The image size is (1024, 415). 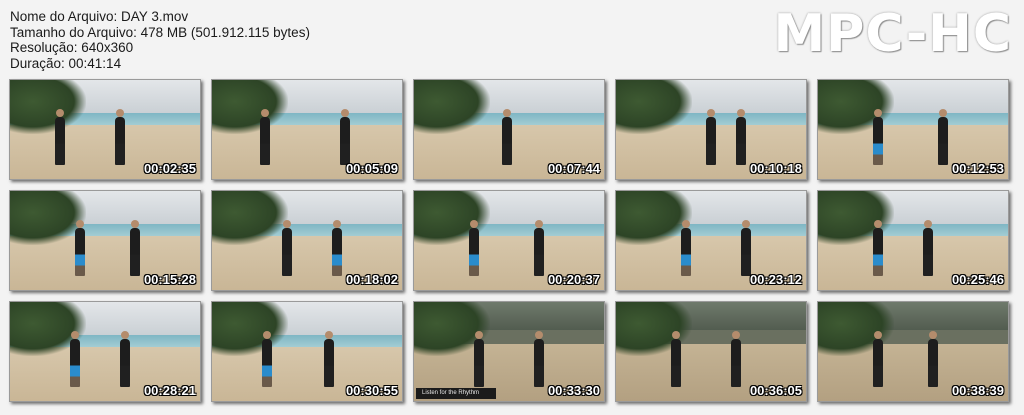 What do you see at coordinates (66, 63) in the screenshot?
I see `duration: Duração: 00:41:14` at bounding box center [66, 63].